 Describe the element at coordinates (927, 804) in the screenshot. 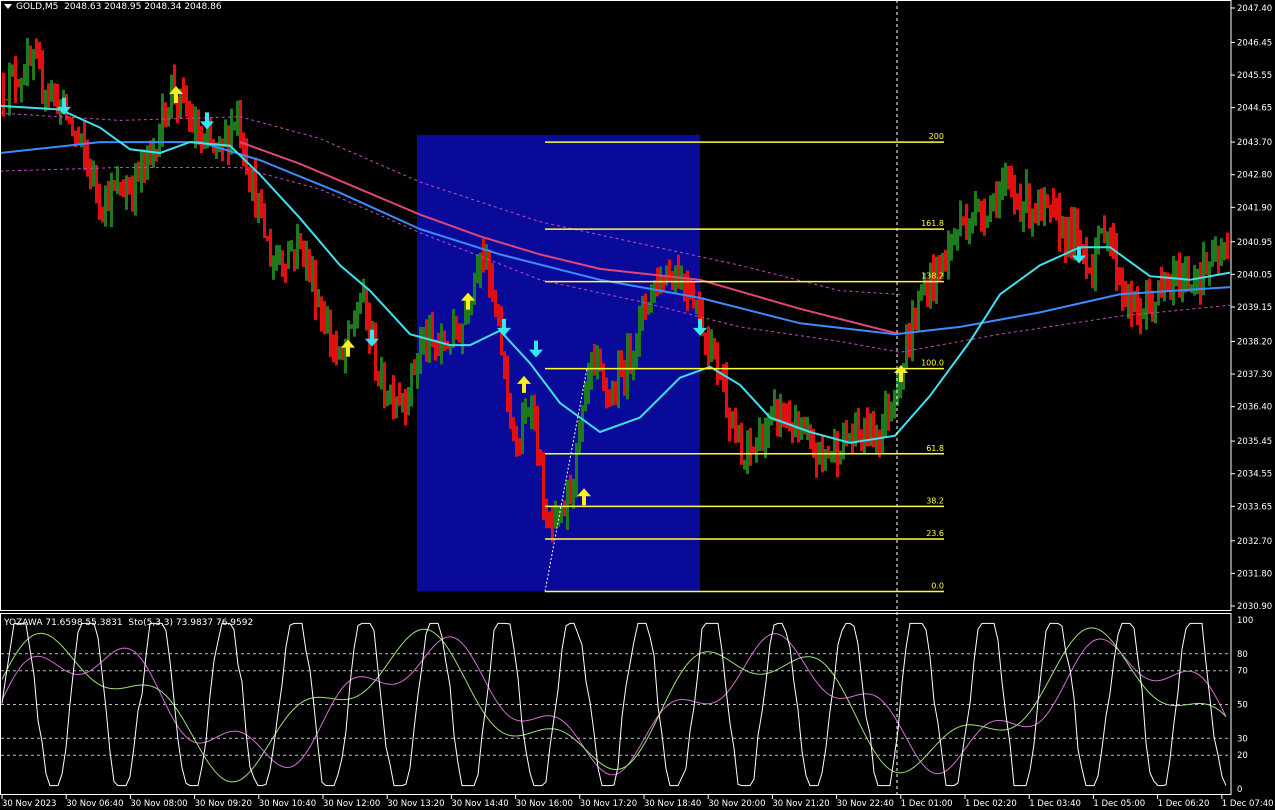

I see `time-axis-label: 1 Dec 01:00` at that location.